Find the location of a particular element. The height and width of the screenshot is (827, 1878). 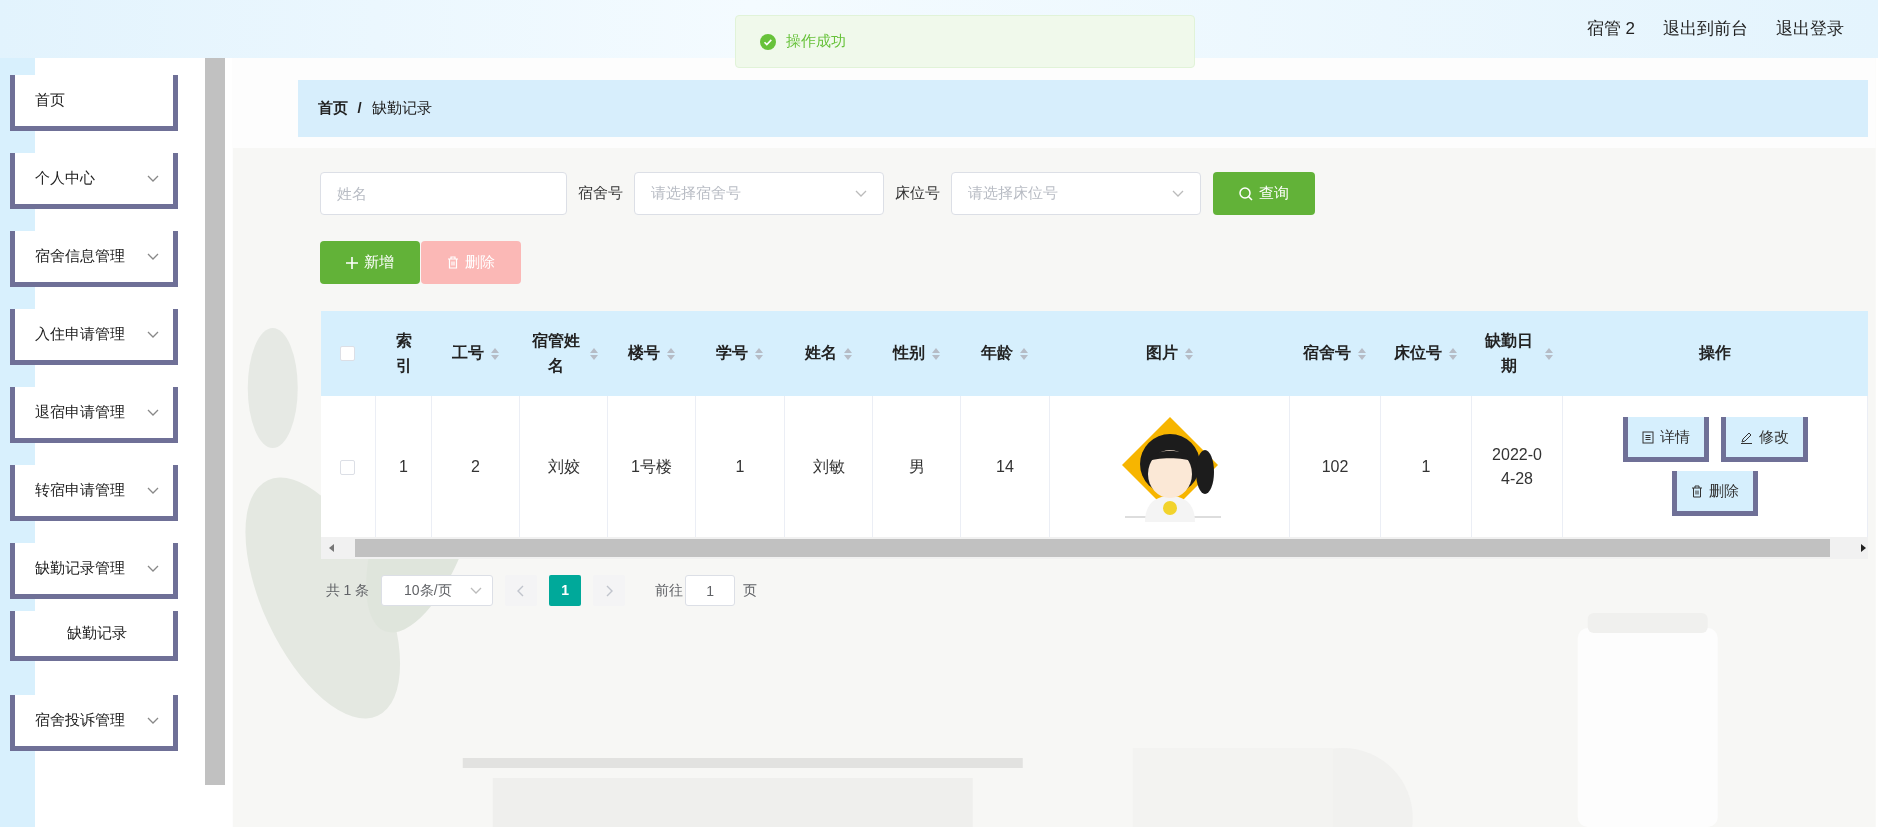

menu-label: 宿舍信息管理 is located at coordinates (80, 256).